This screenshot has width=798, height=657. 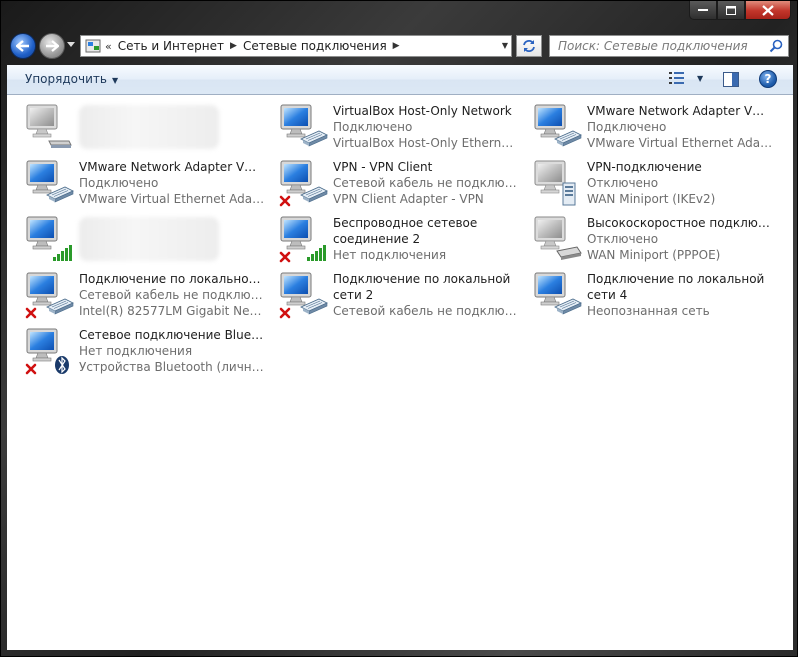 What do you see at coordinates (676, 287) in the screenshot?
I see `connection-name: Подключение по локальной сети 4` at bounding box center [676, 287].